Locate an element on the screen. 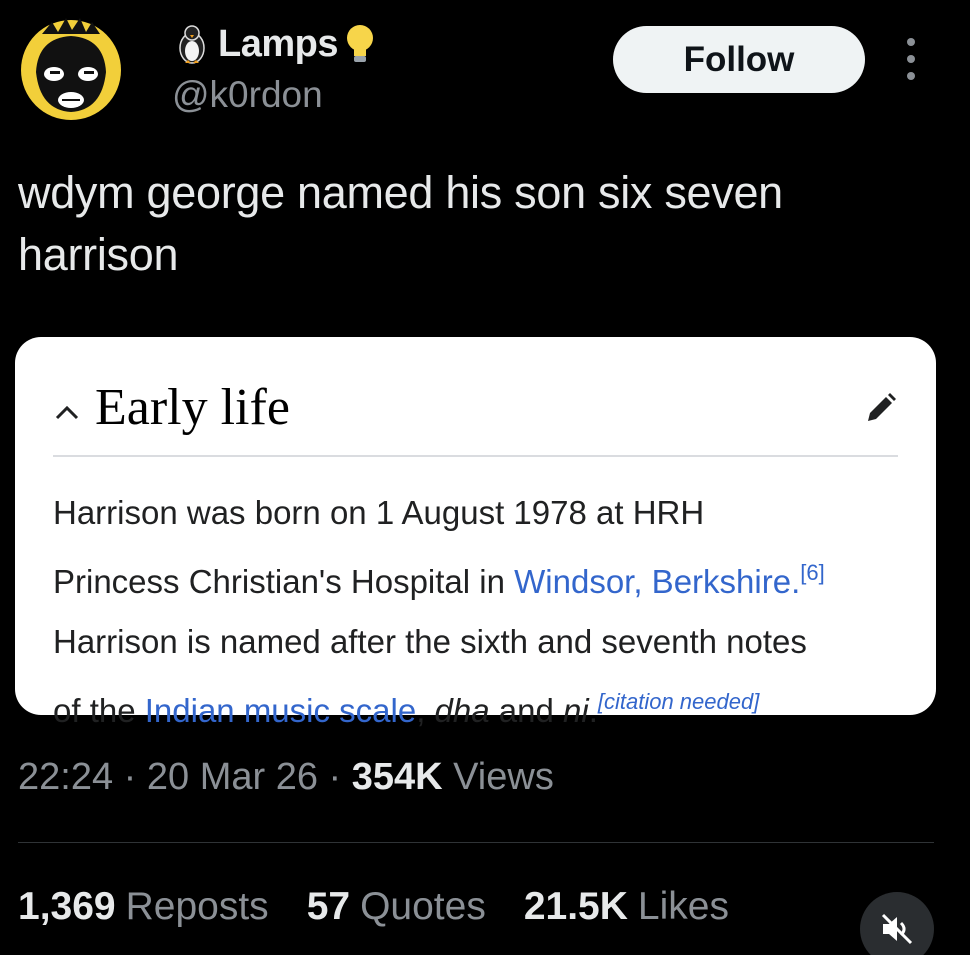 The width and height of the screenshot is (970, 955). reference-6-link: [6] is located at coordinates (812, 572).